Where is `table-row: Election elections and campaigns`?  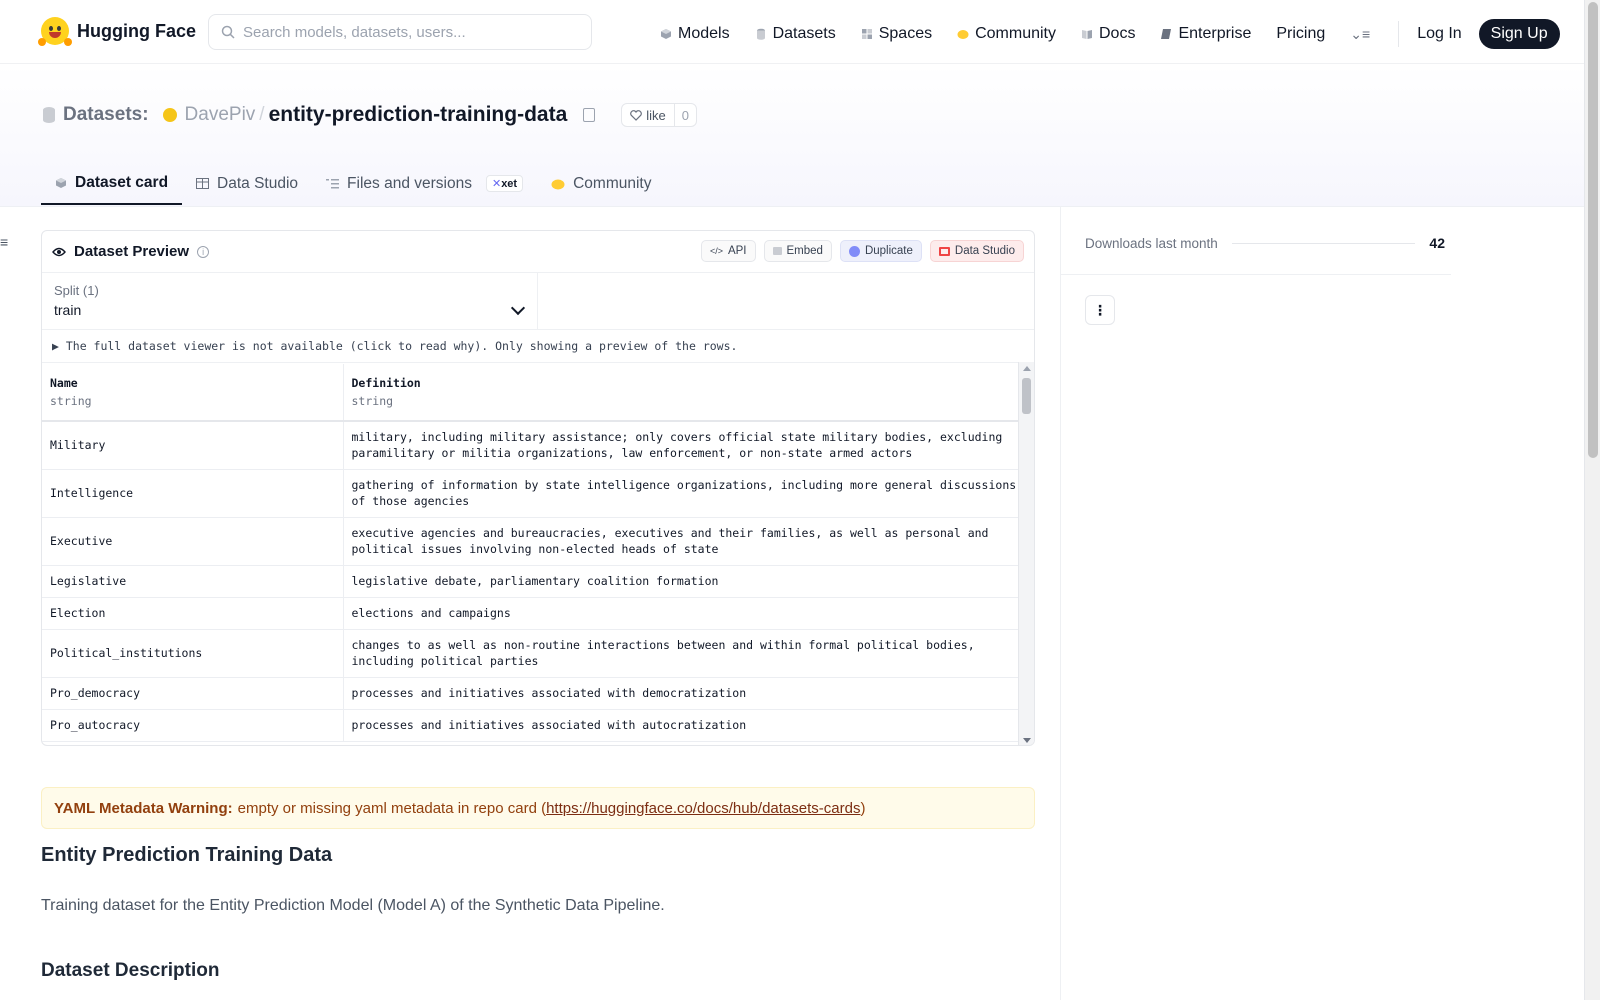
table-row: Election elections and campaigns is located at coordinates (538, 613).